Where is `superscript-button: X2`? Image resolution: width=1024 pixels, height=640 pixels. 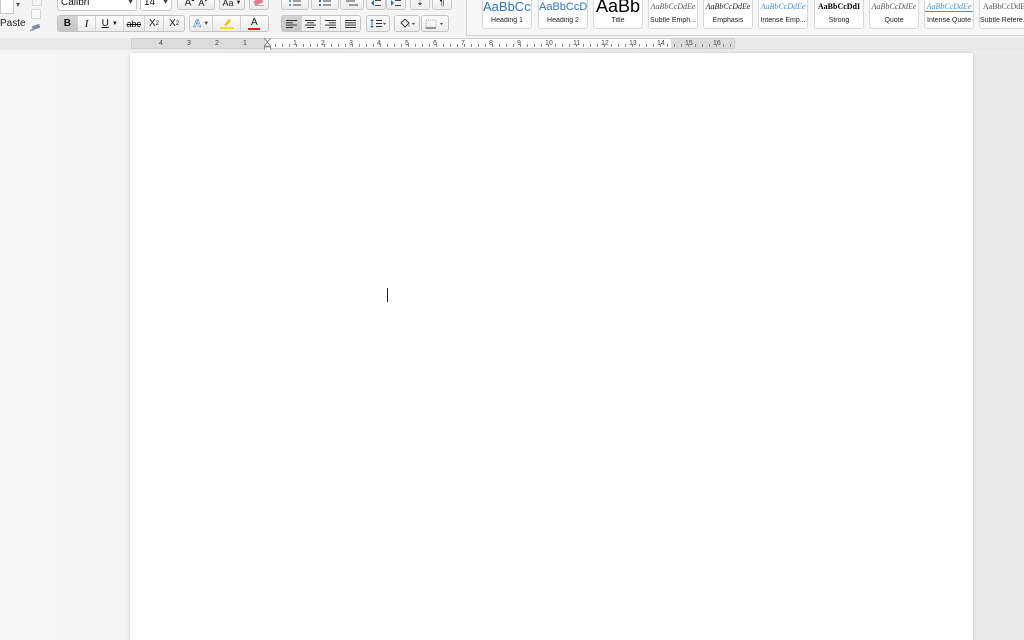 superscript-button: X2 is located at coordinates (174, 23).